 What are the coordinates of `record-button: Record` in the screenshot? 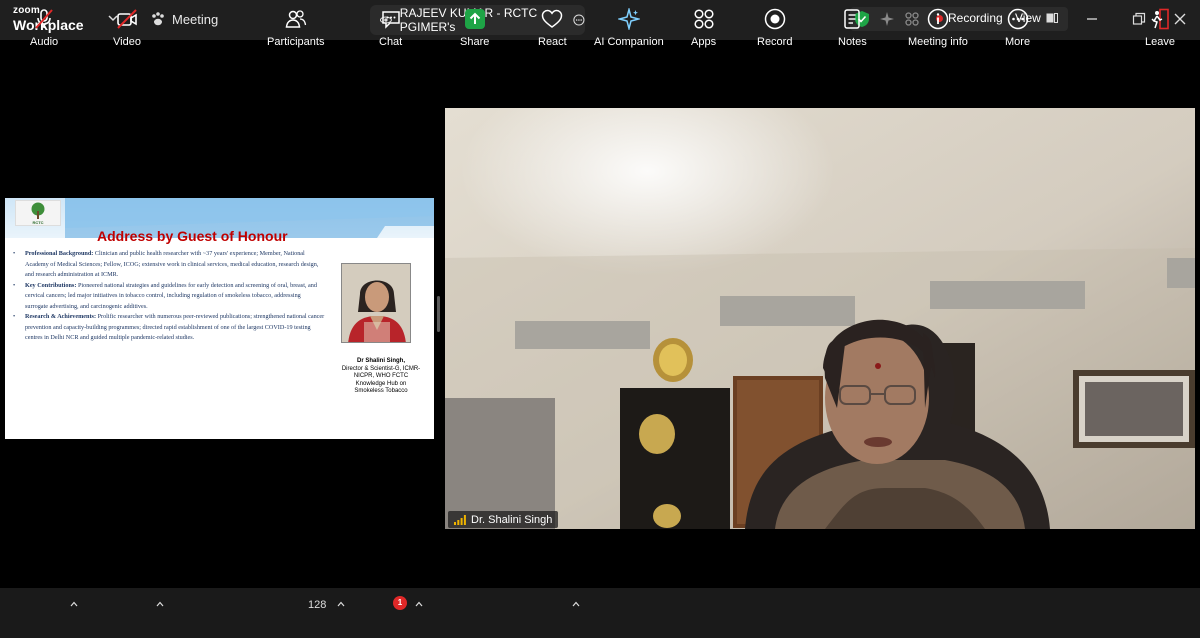 It's located at (774, 28).